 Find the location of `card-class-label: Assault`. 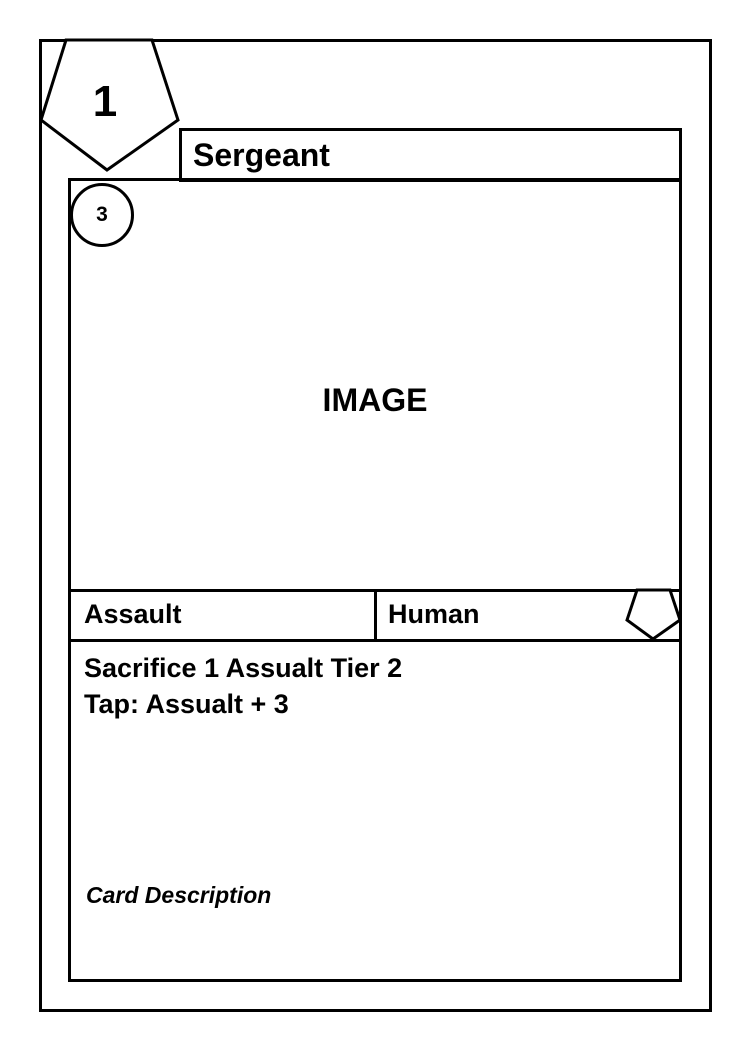

card-class-label: Assault is located at coordinates (133, 614).